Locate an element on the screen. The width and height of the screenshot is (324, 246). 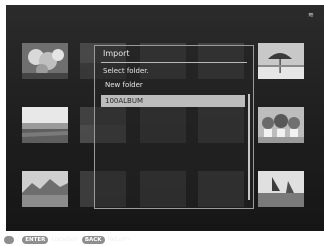
dialog-scrollbar is located at coordinates (249, 147).